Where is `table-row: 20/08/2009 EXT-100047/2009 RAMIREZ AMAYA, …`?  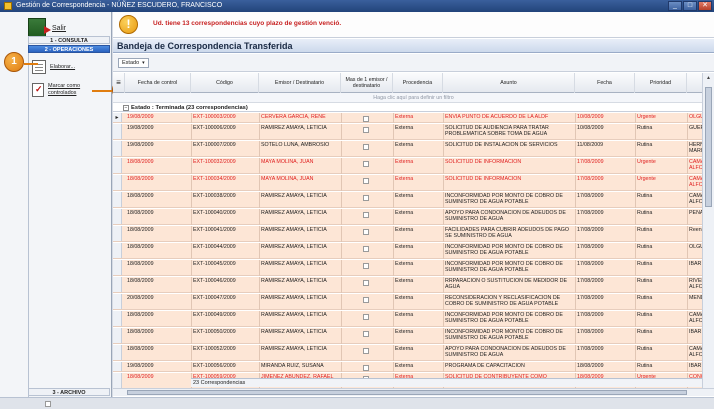
table-row: 20/08/2009 EXT-100047/2009 RAMIREZ AMAYA, … is located at coordinates (413, 302).